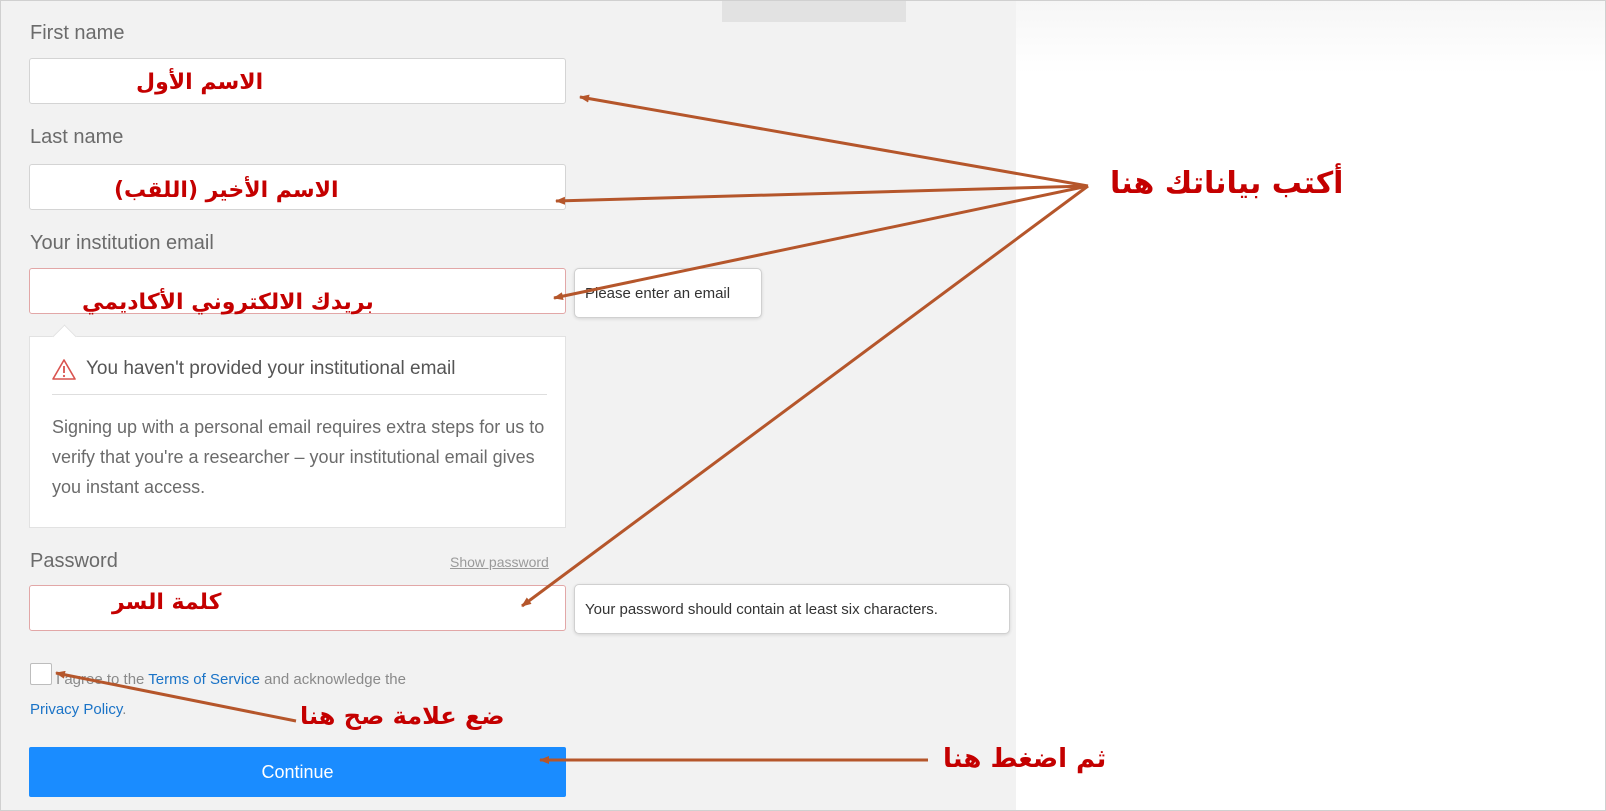 The height and width of the screenshot is (811, 1606). Describe the element at coordinates (834, 141) in the screenshot. I see `arrow-to-first-name` at that location.